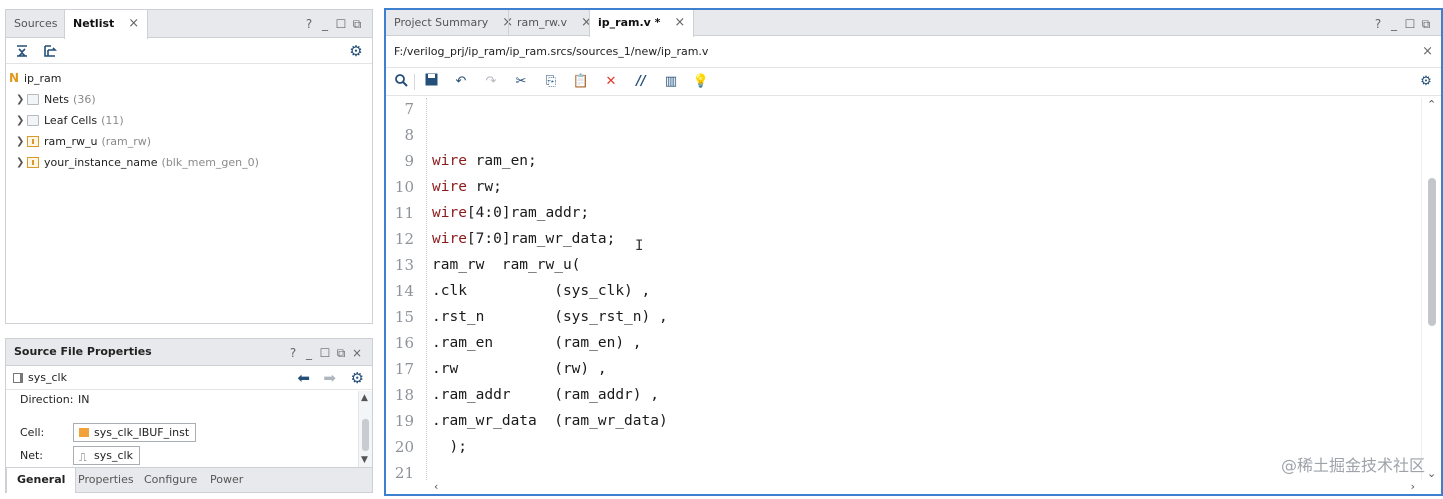 The image size is (1443, 499). Describe the element at coordinates (550, 421) in the screenshot. I see `code-line: .ram_wr_data (ram_wr_data)` at that location.